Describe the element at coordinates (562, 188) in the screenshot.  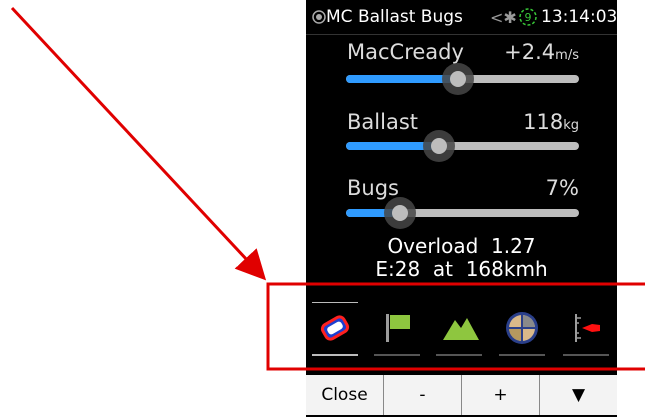
I see `bugs-value: 7%` at that location.